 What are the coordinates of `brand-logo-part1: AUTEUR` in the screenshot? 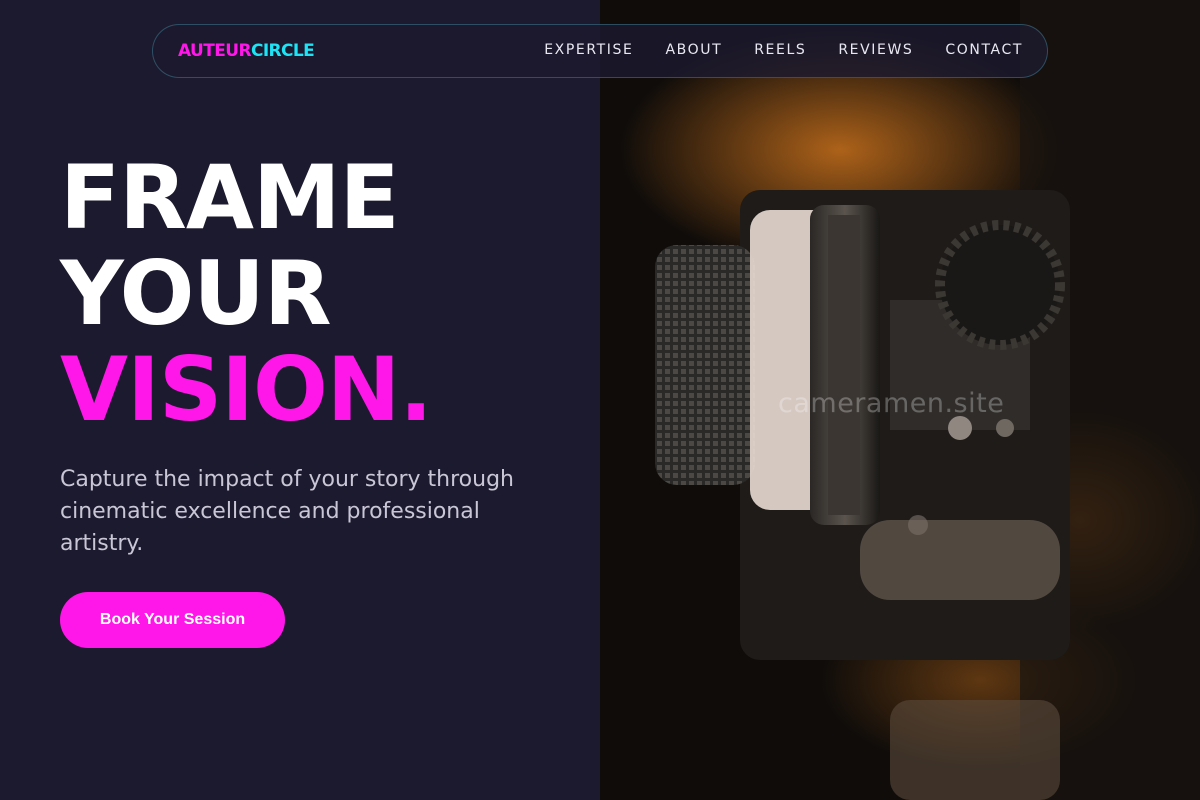 It's located at (215, 51).